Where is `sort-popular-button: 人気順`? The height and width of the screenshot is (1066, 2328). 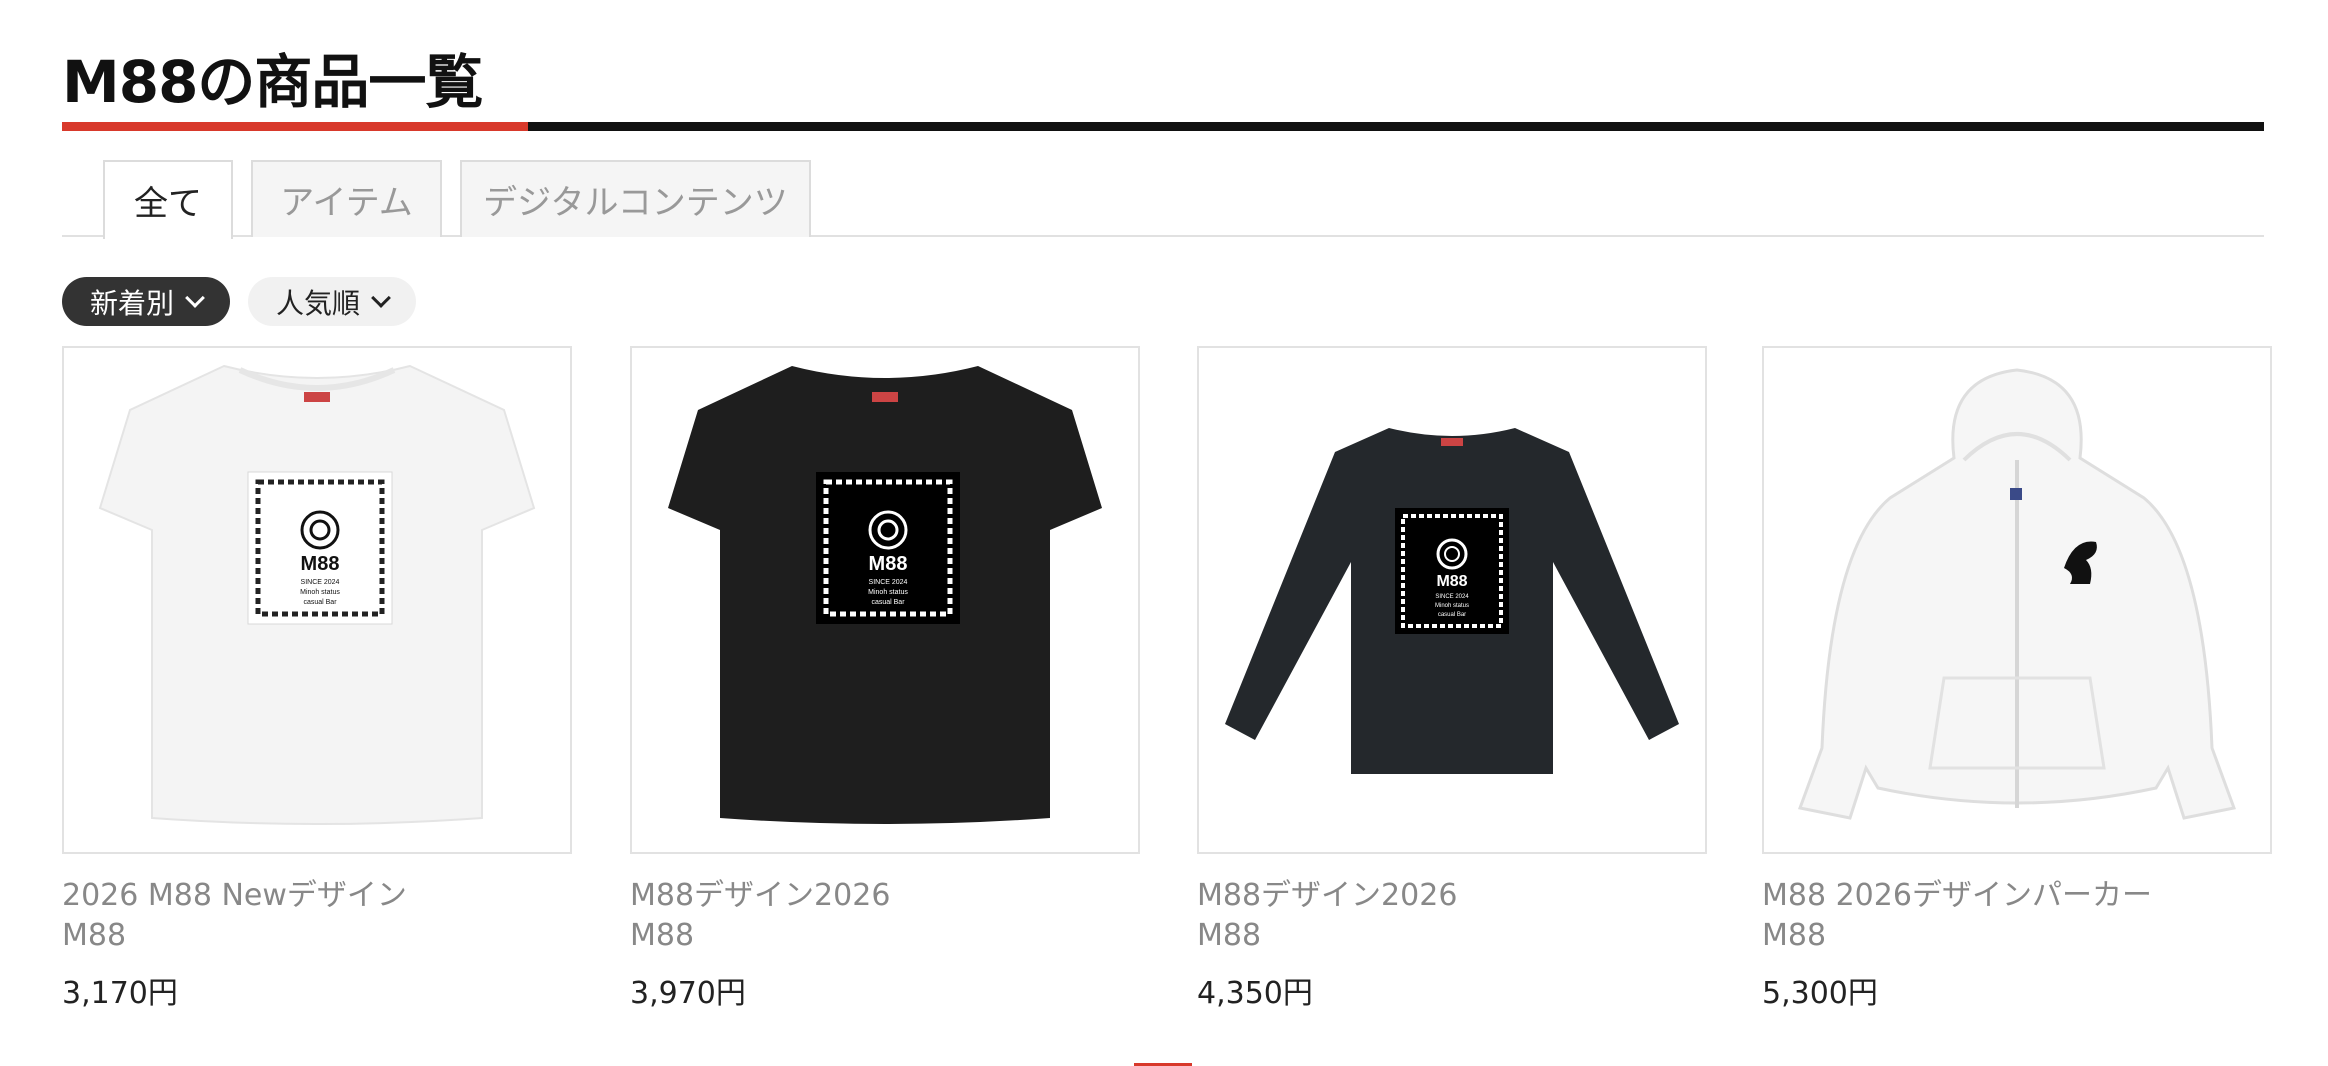 sort-popular-button: 人気順 is located at coordinates (332, 301).